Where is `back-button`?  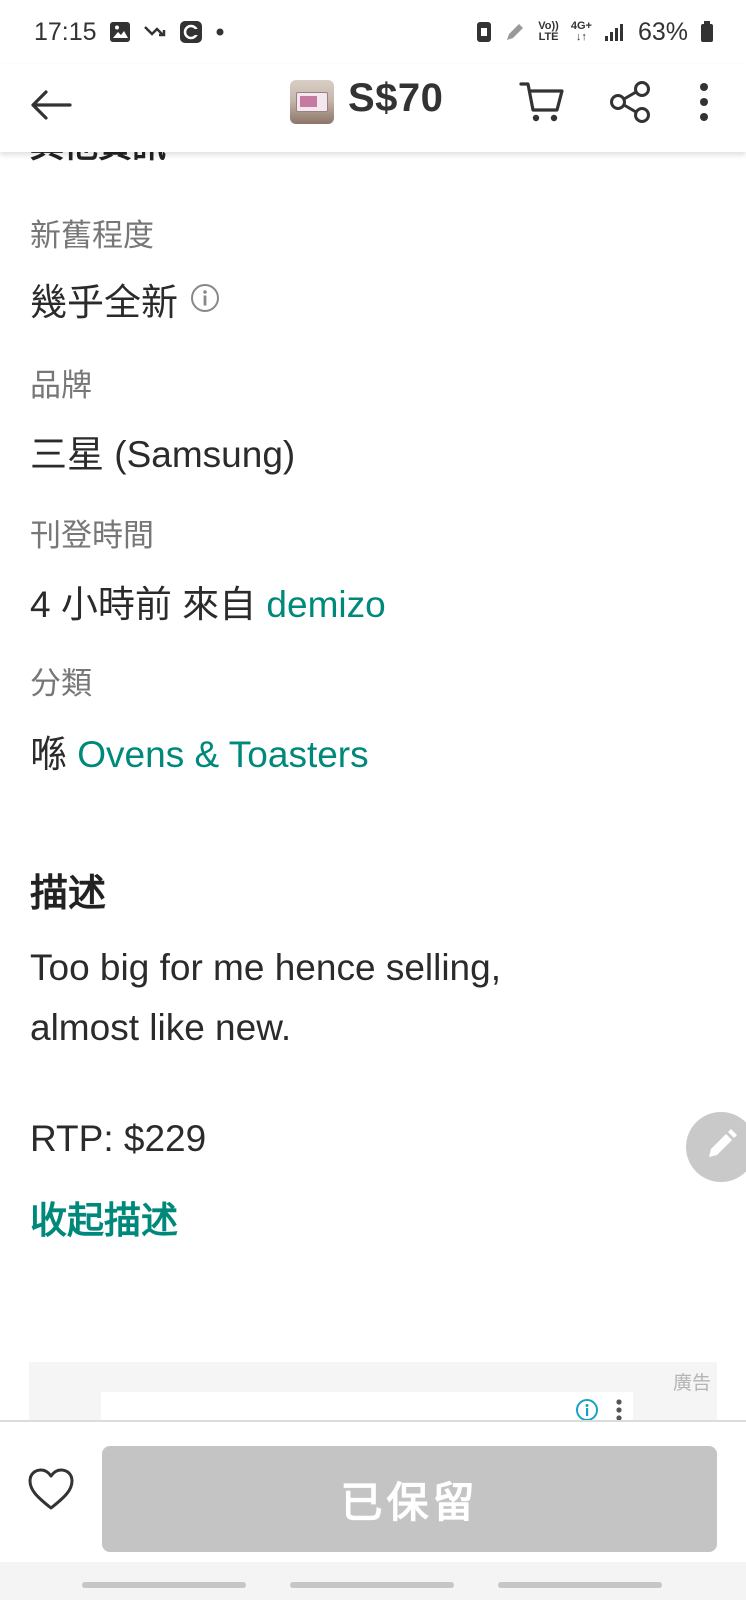 back-button is located at coordinates (51, 107).